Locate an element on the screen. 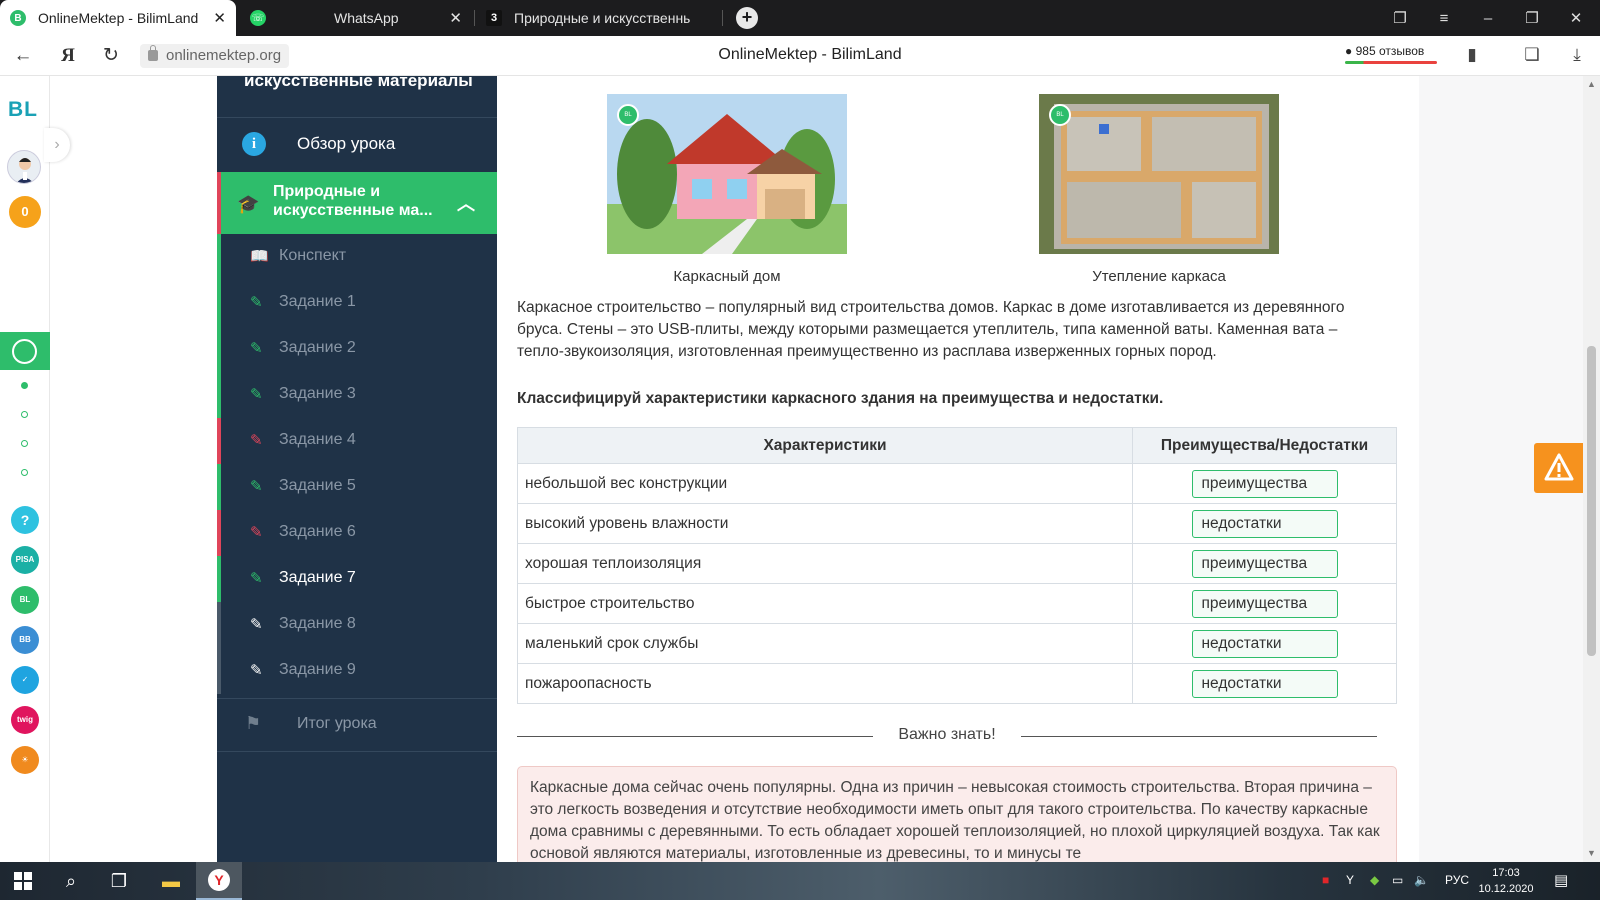 Image resolution: width=1600 pixels, height=900 pixels. warning-icon is located at coordinates (1559, 467).